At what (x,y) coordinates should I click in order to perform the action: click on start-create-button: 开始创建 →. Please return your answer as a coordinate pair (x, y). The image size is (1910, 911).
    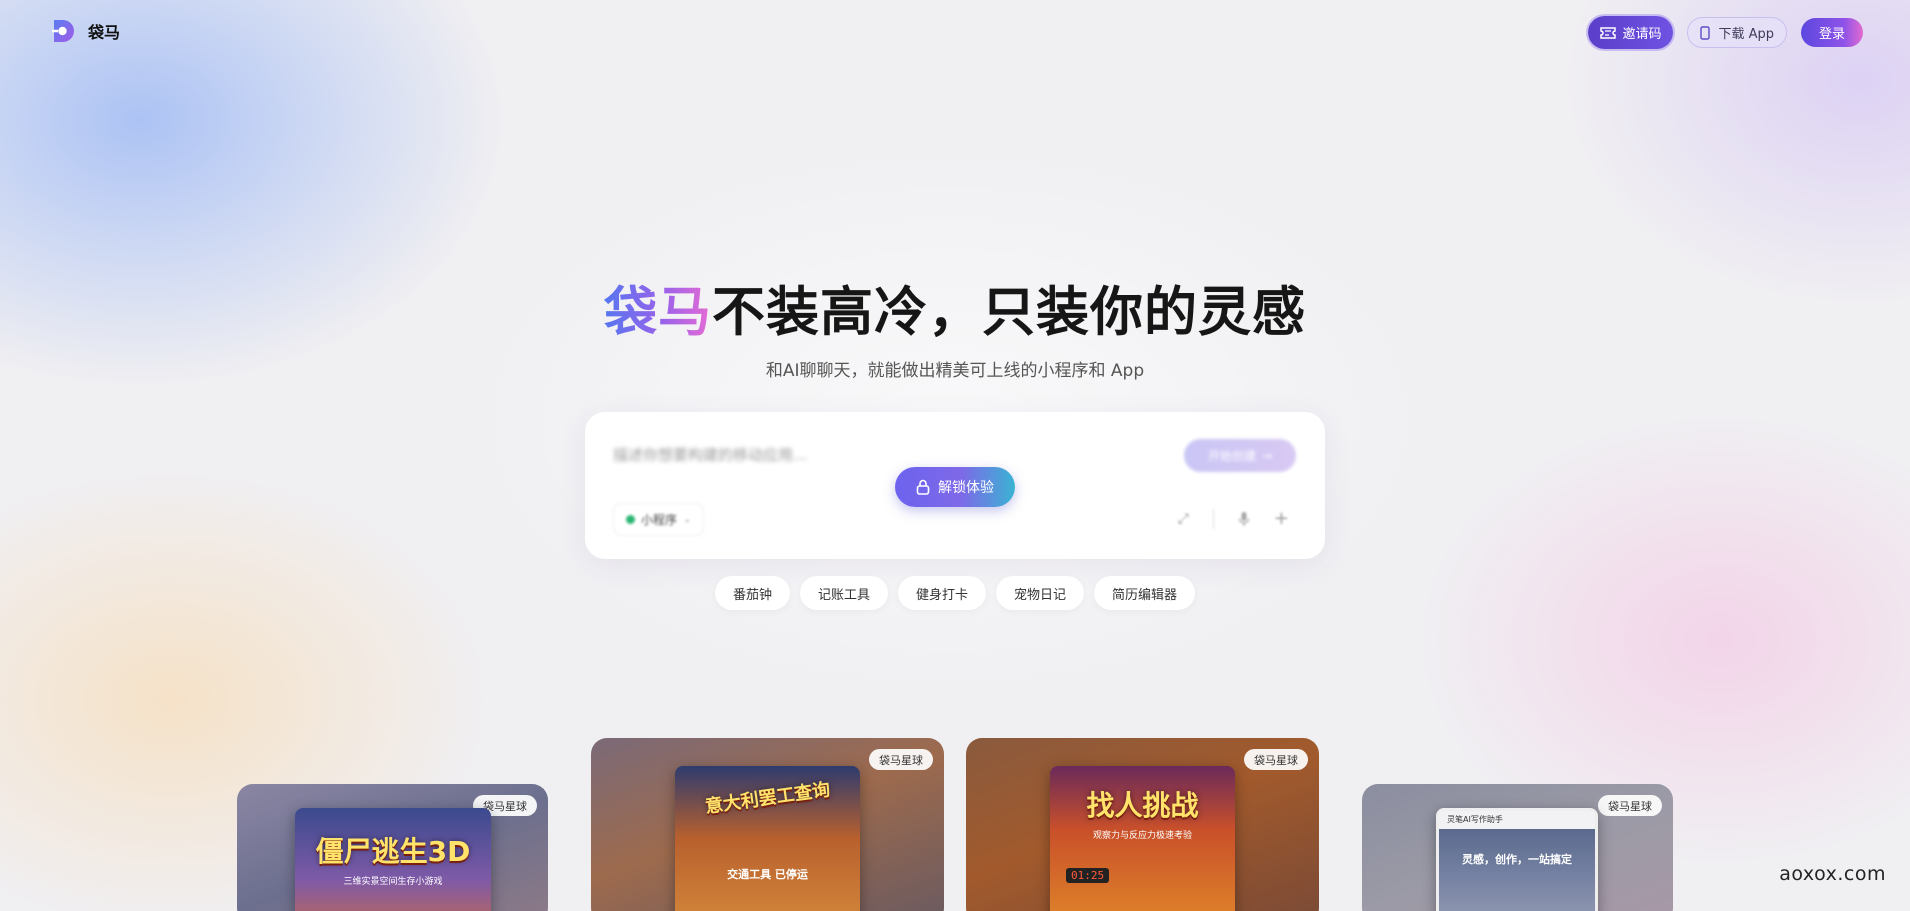
    Looking at the image, I should click on (1240, 455).